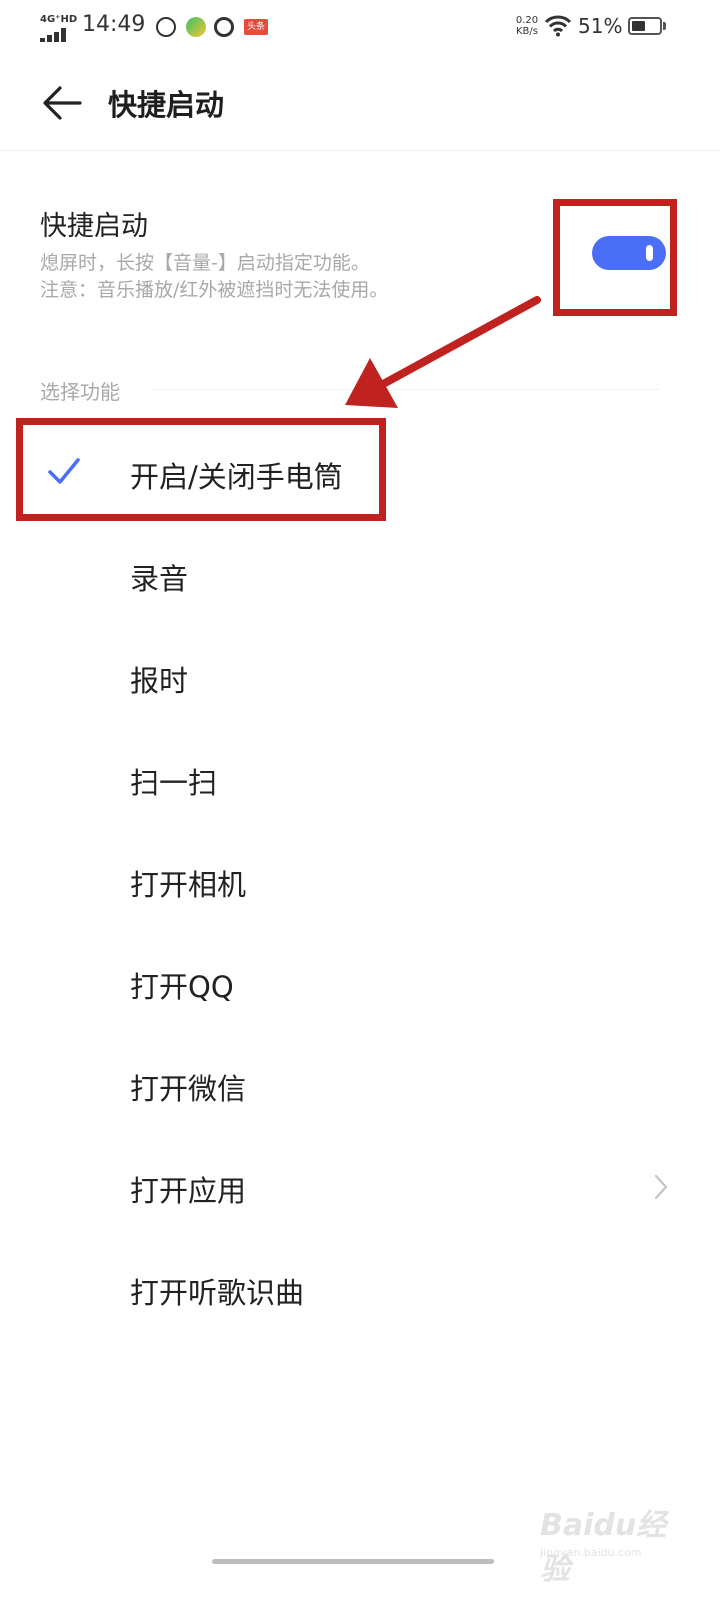 This screenshot has width=720, height=1600. I want to click on section-header-select-function: 选择功能, so click(80, 392).